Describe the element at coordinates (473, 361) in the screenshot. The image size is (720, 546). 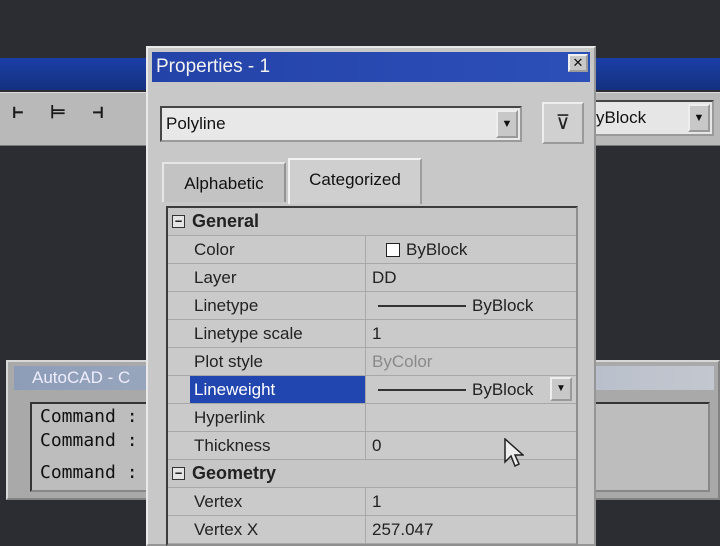
I see `property-value: ByColor` at that location.